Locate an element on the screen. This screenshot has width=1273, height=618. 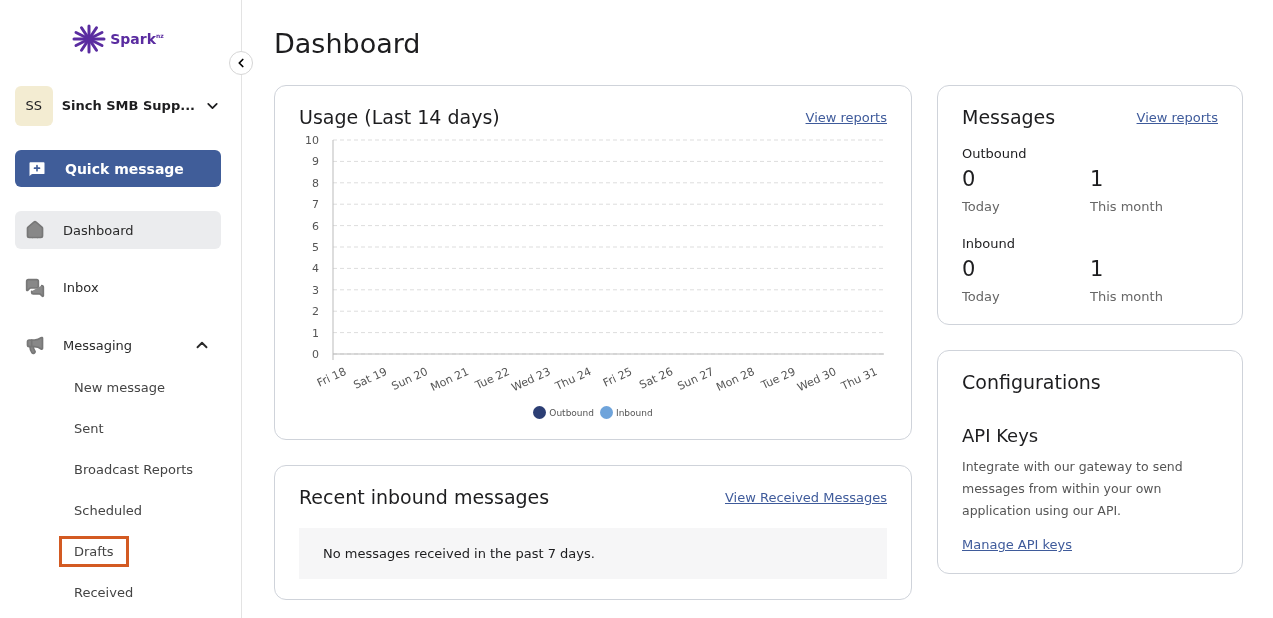
x-tick-label: Sun 20 is located at coordinates (409, 378).